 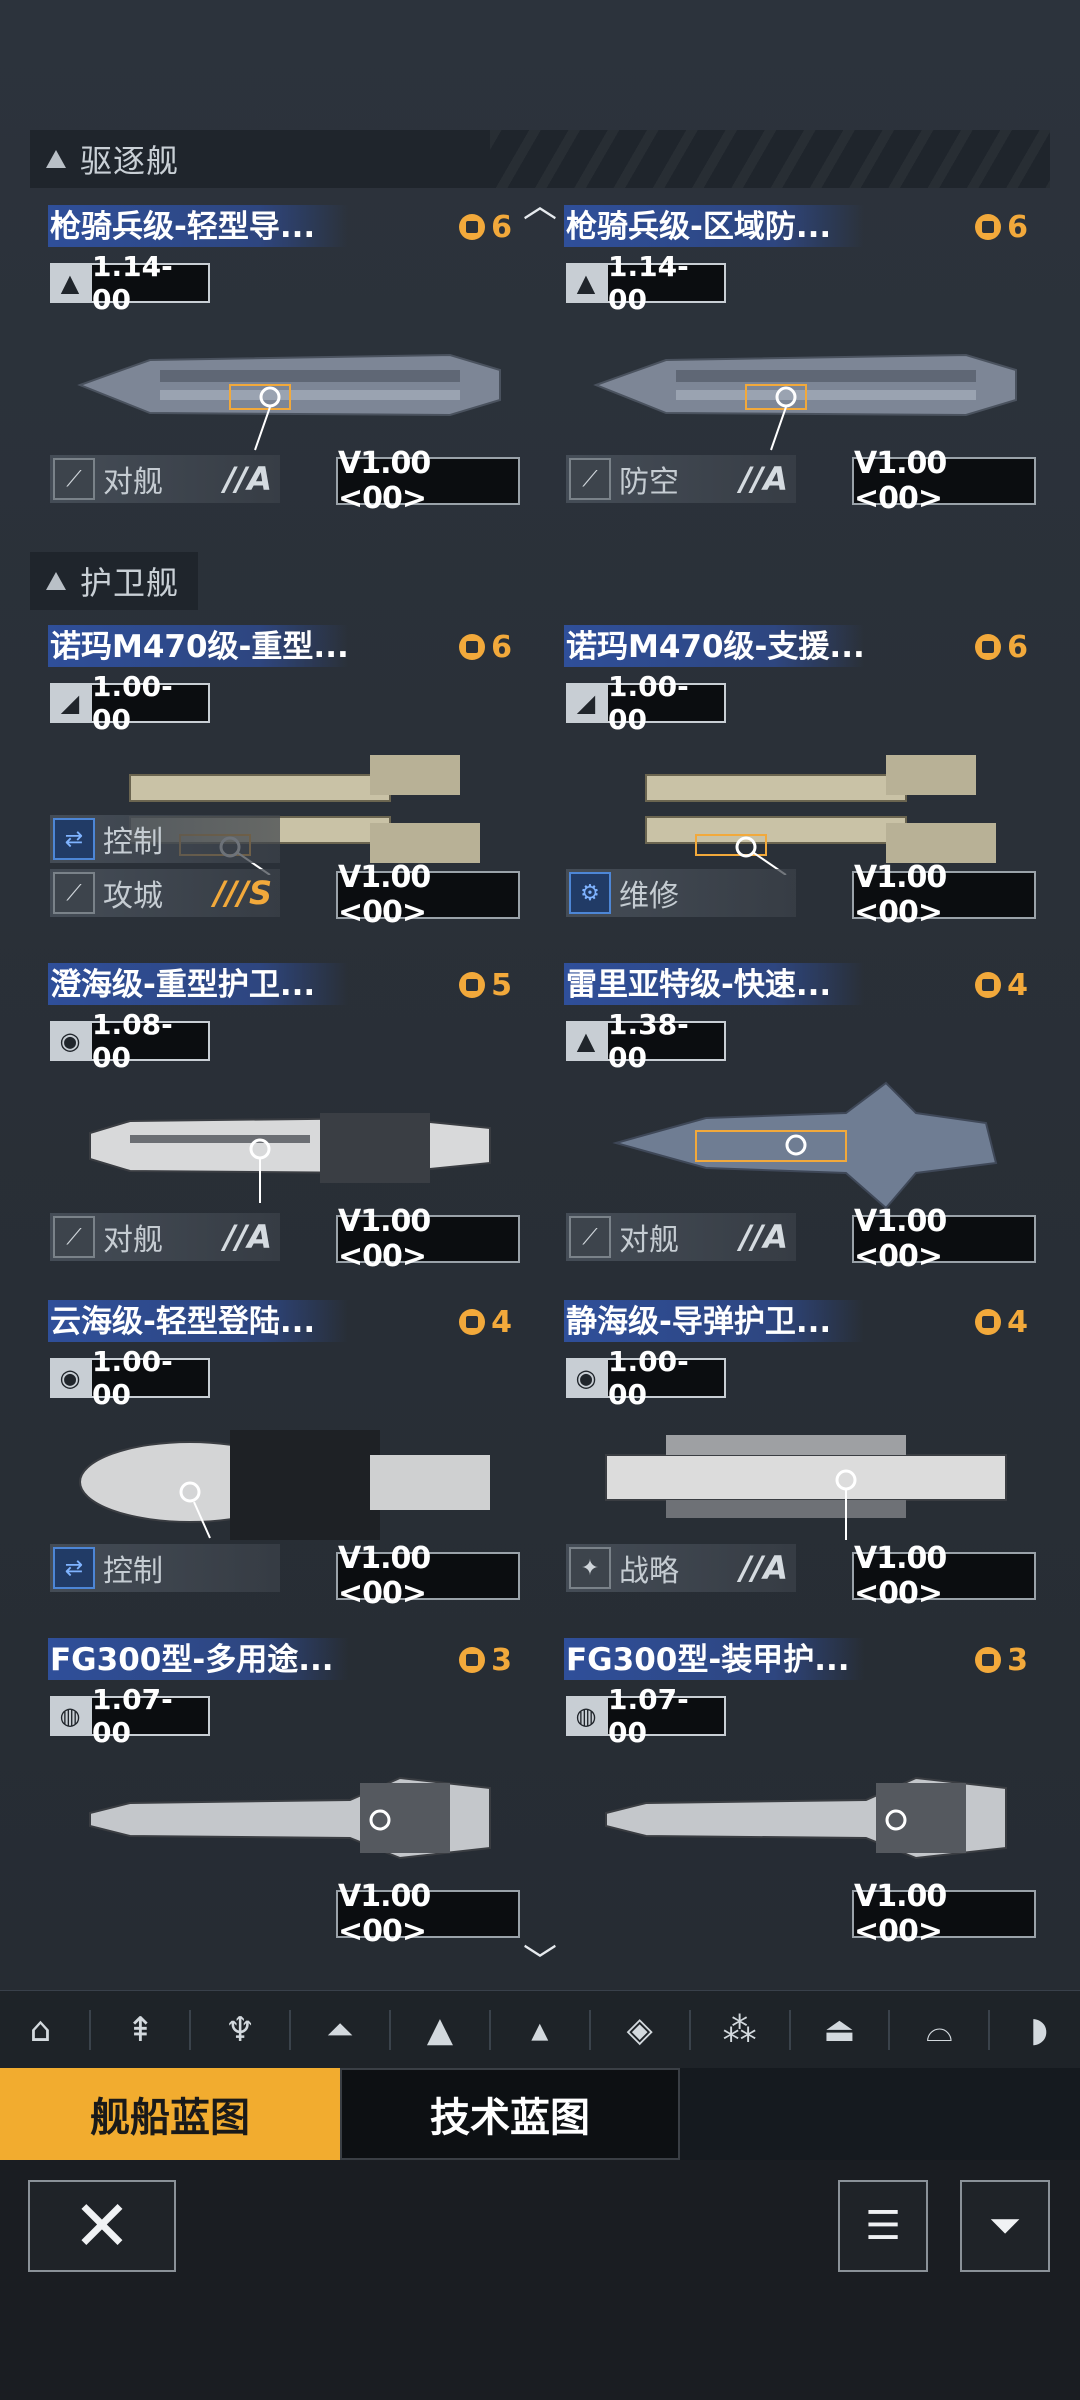 I want to click on stat-box: ◍ 1.07-00, so click(x=646, y=1716).